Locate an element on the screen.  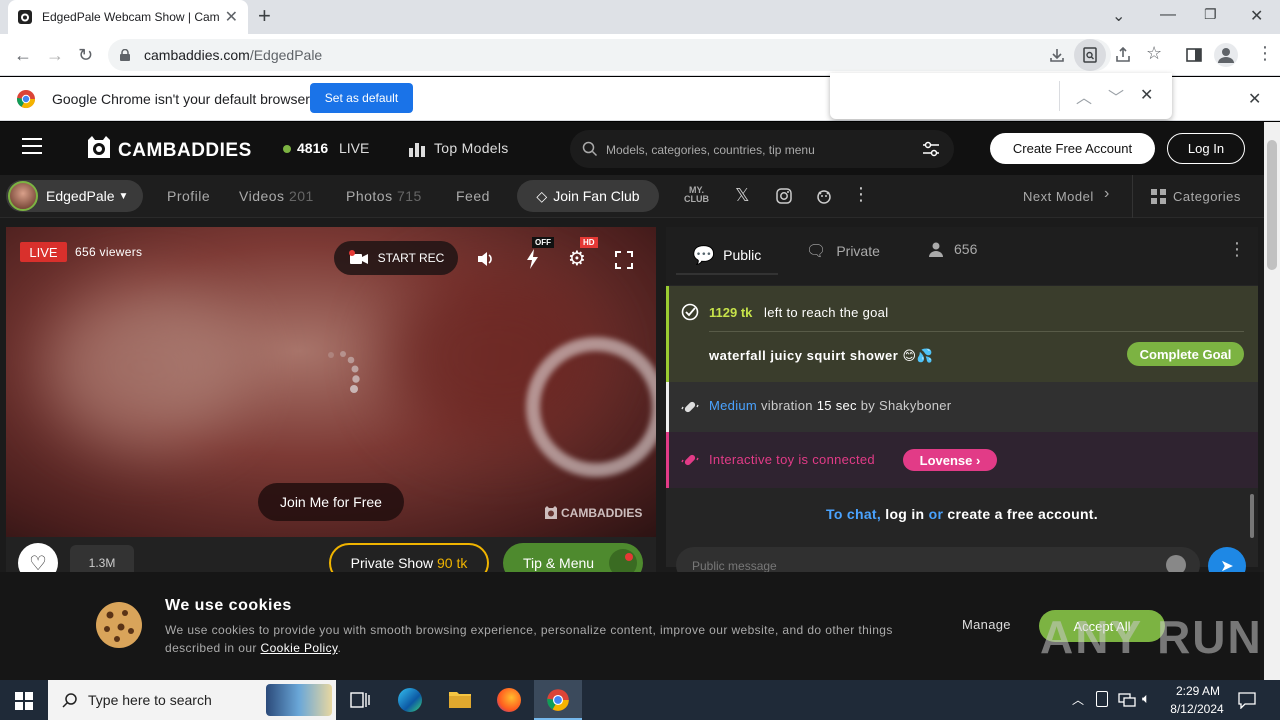
live-label: LIVE is located at coordinates (354, 148).